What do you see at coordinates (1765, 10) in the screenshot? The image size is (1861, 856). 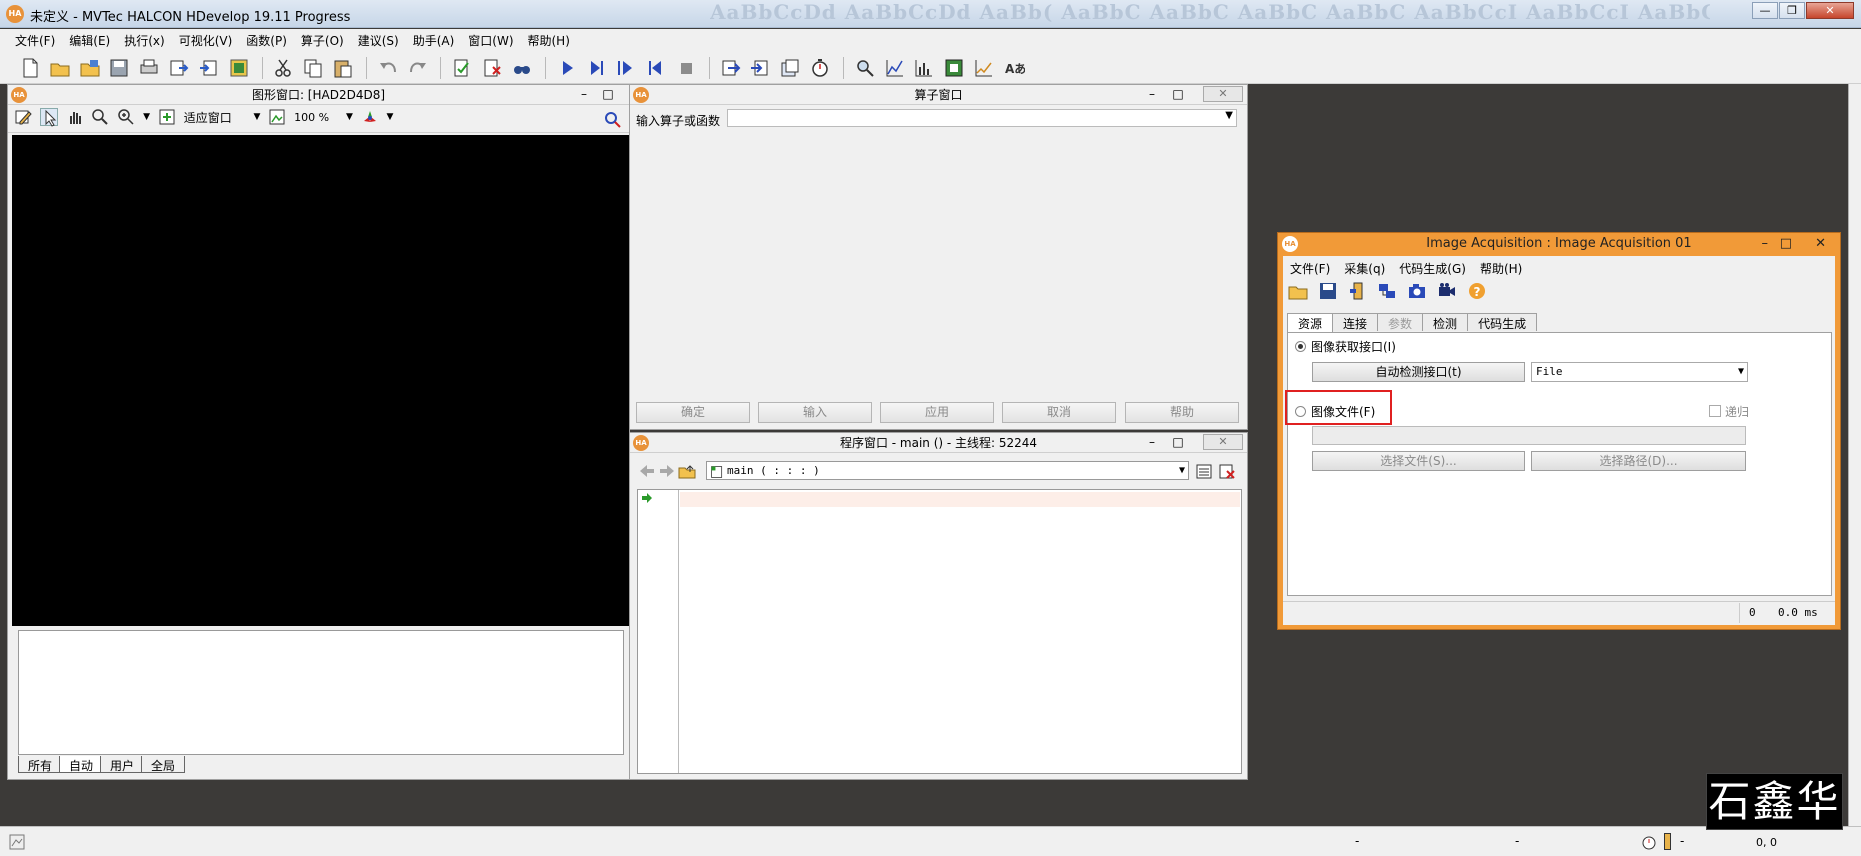 I see `minimize-button: —` at bounding box center [1765, 10].